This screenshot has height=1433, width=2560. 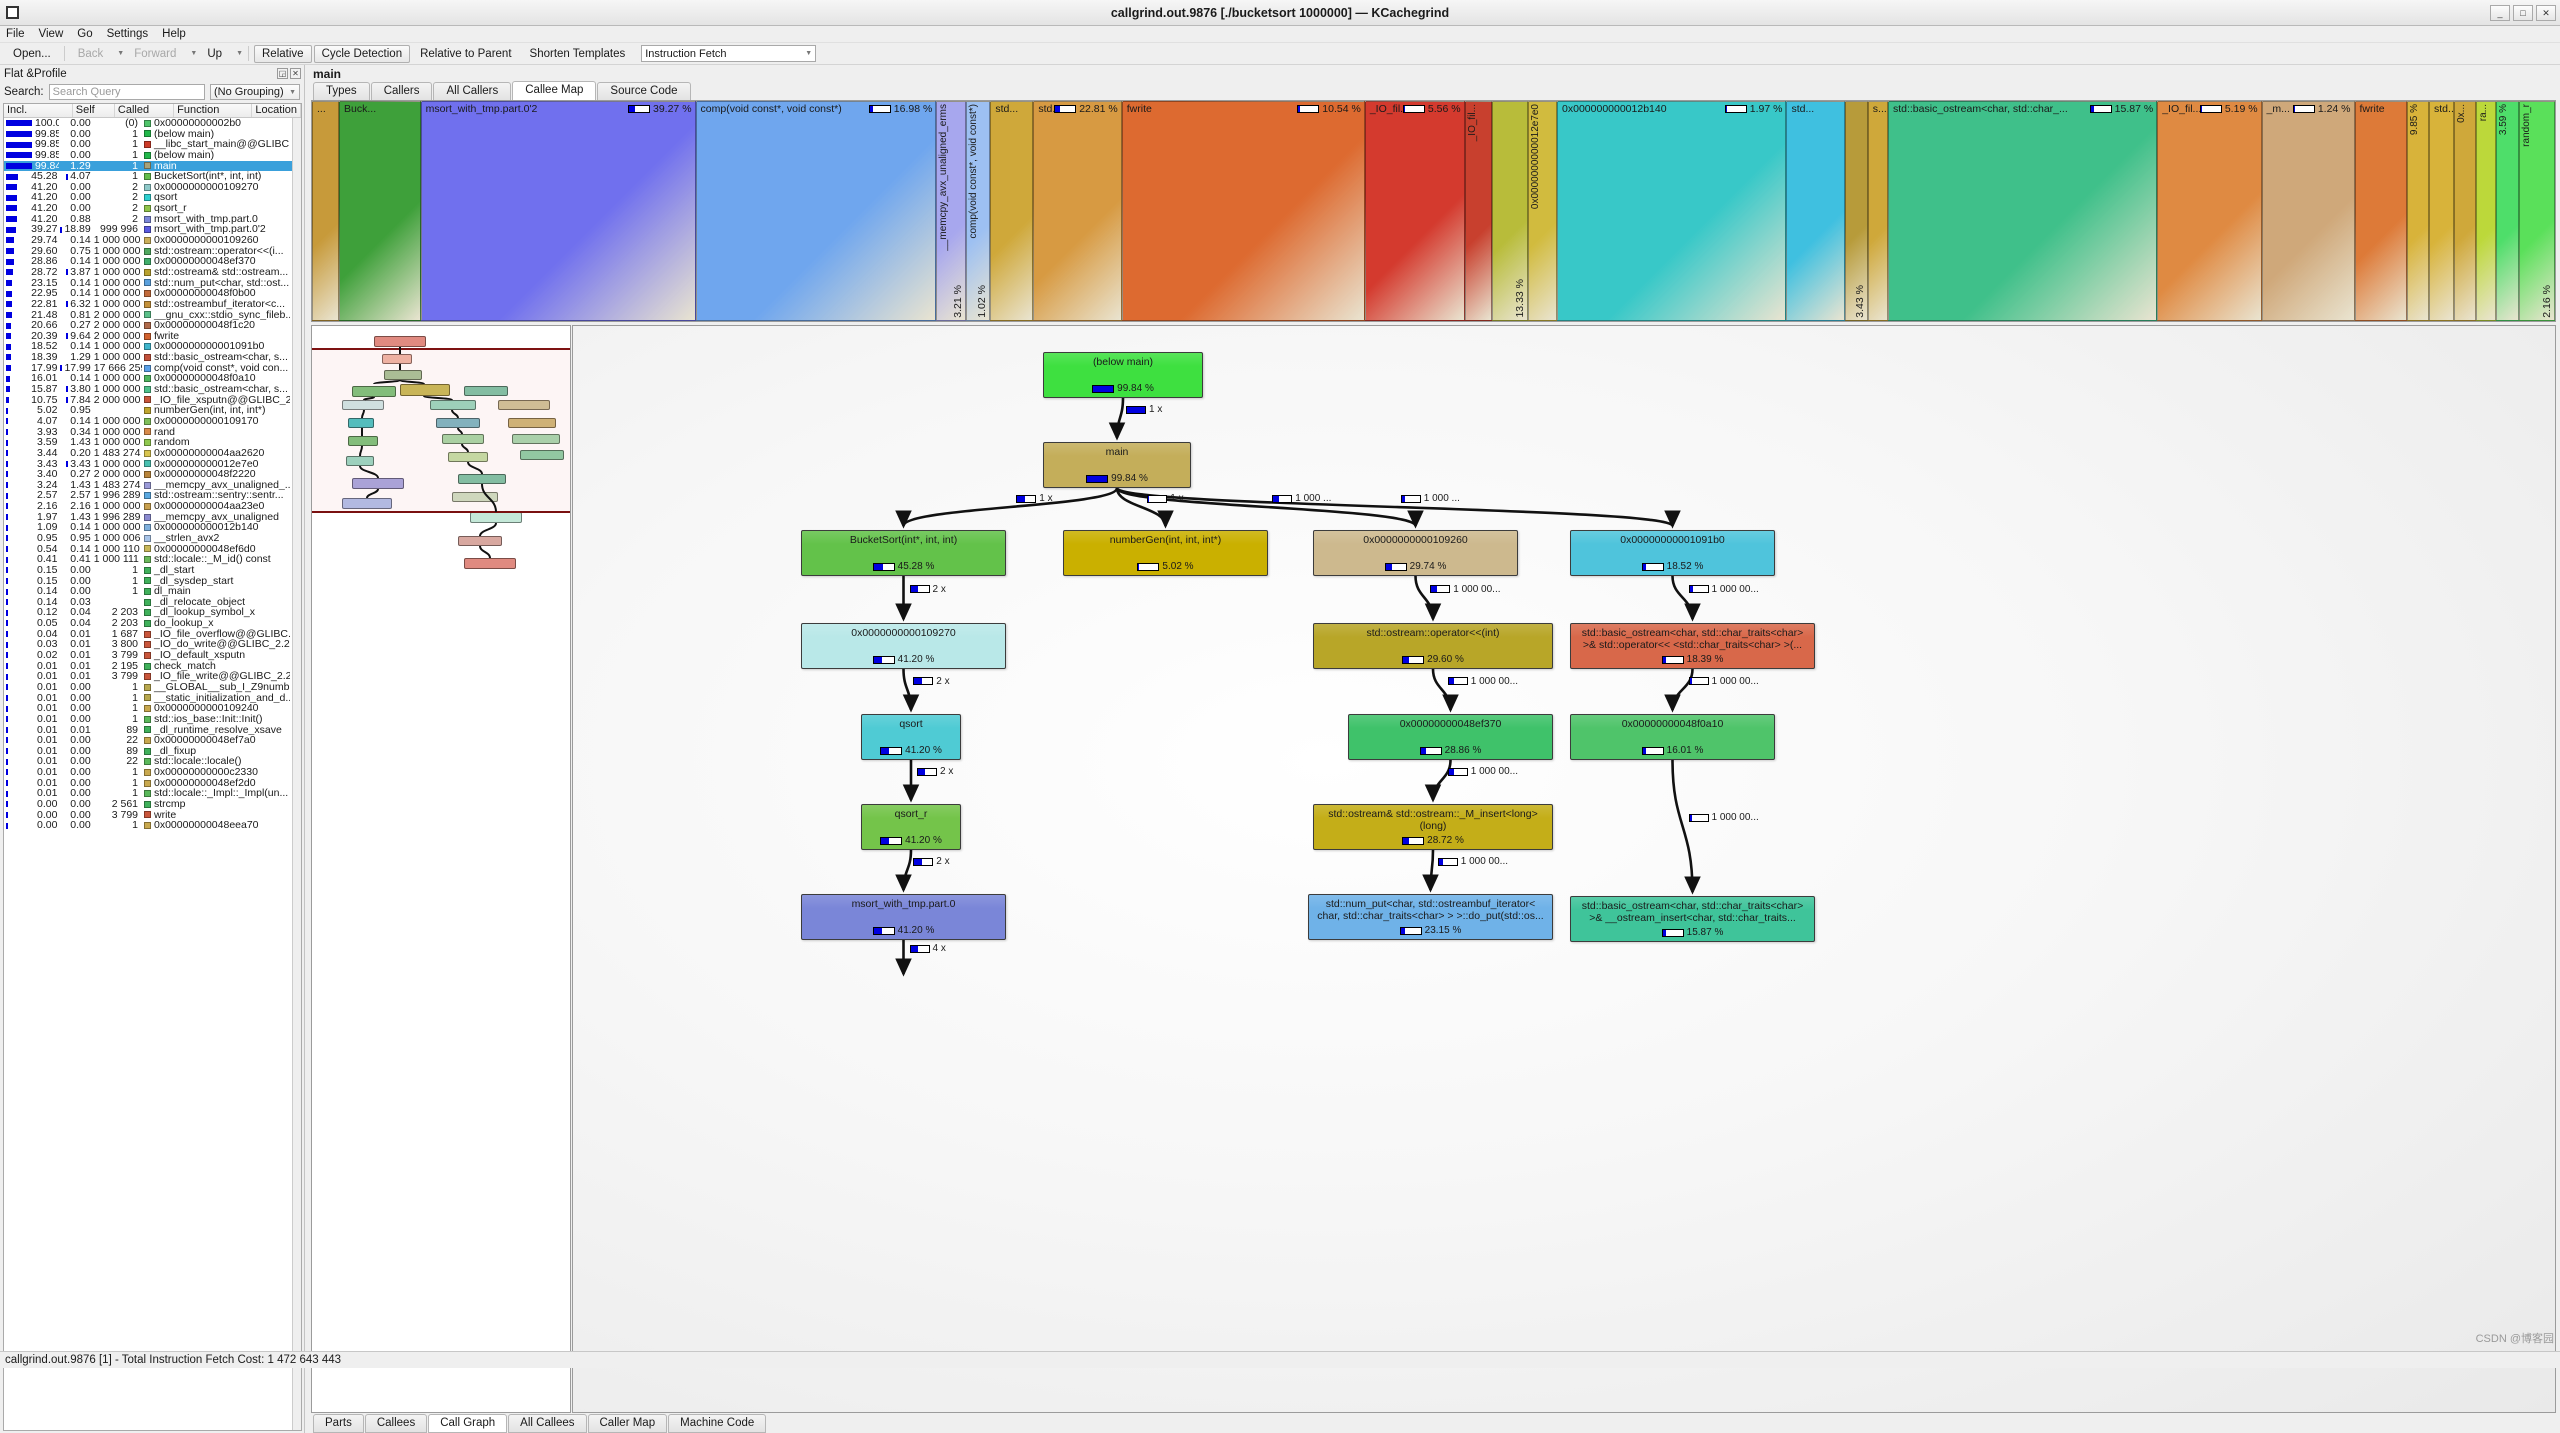 What do you see at coordinates (282, 73) in the screenshot?
I see `undock-icon: ◲` at bounding box center [282, 73].